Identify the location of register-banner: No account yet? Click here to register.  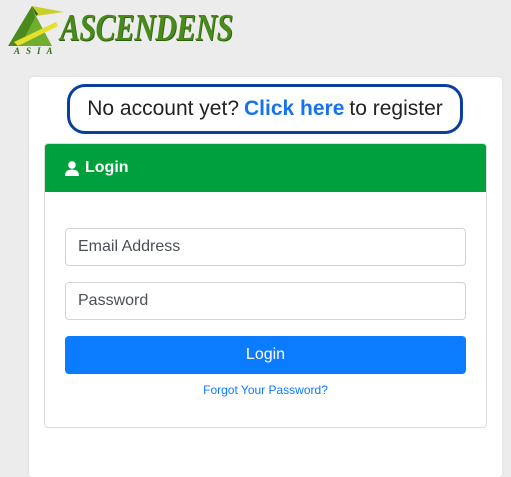
(265, 109).